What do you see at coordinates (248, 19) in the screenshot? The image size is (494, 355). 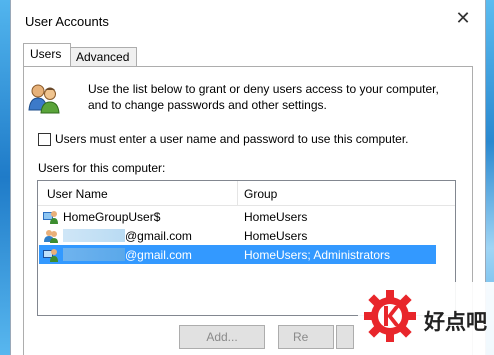 I see `title-bar: User Accounts ✕` at bounding box center [248, 19].